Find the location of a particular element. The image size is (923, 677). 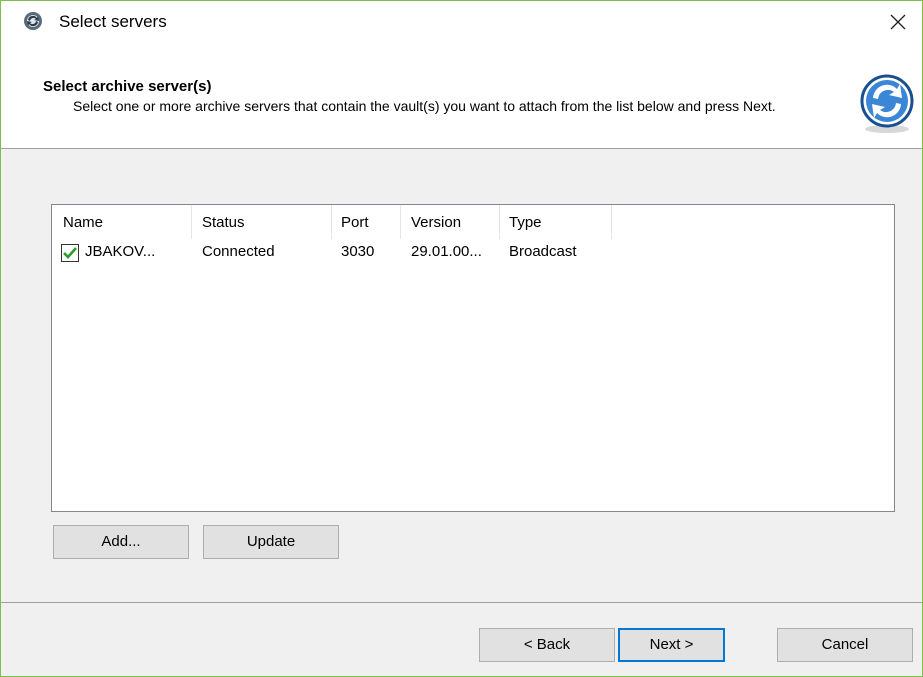

column-header-name: Name is located at coordinates (83, 222).